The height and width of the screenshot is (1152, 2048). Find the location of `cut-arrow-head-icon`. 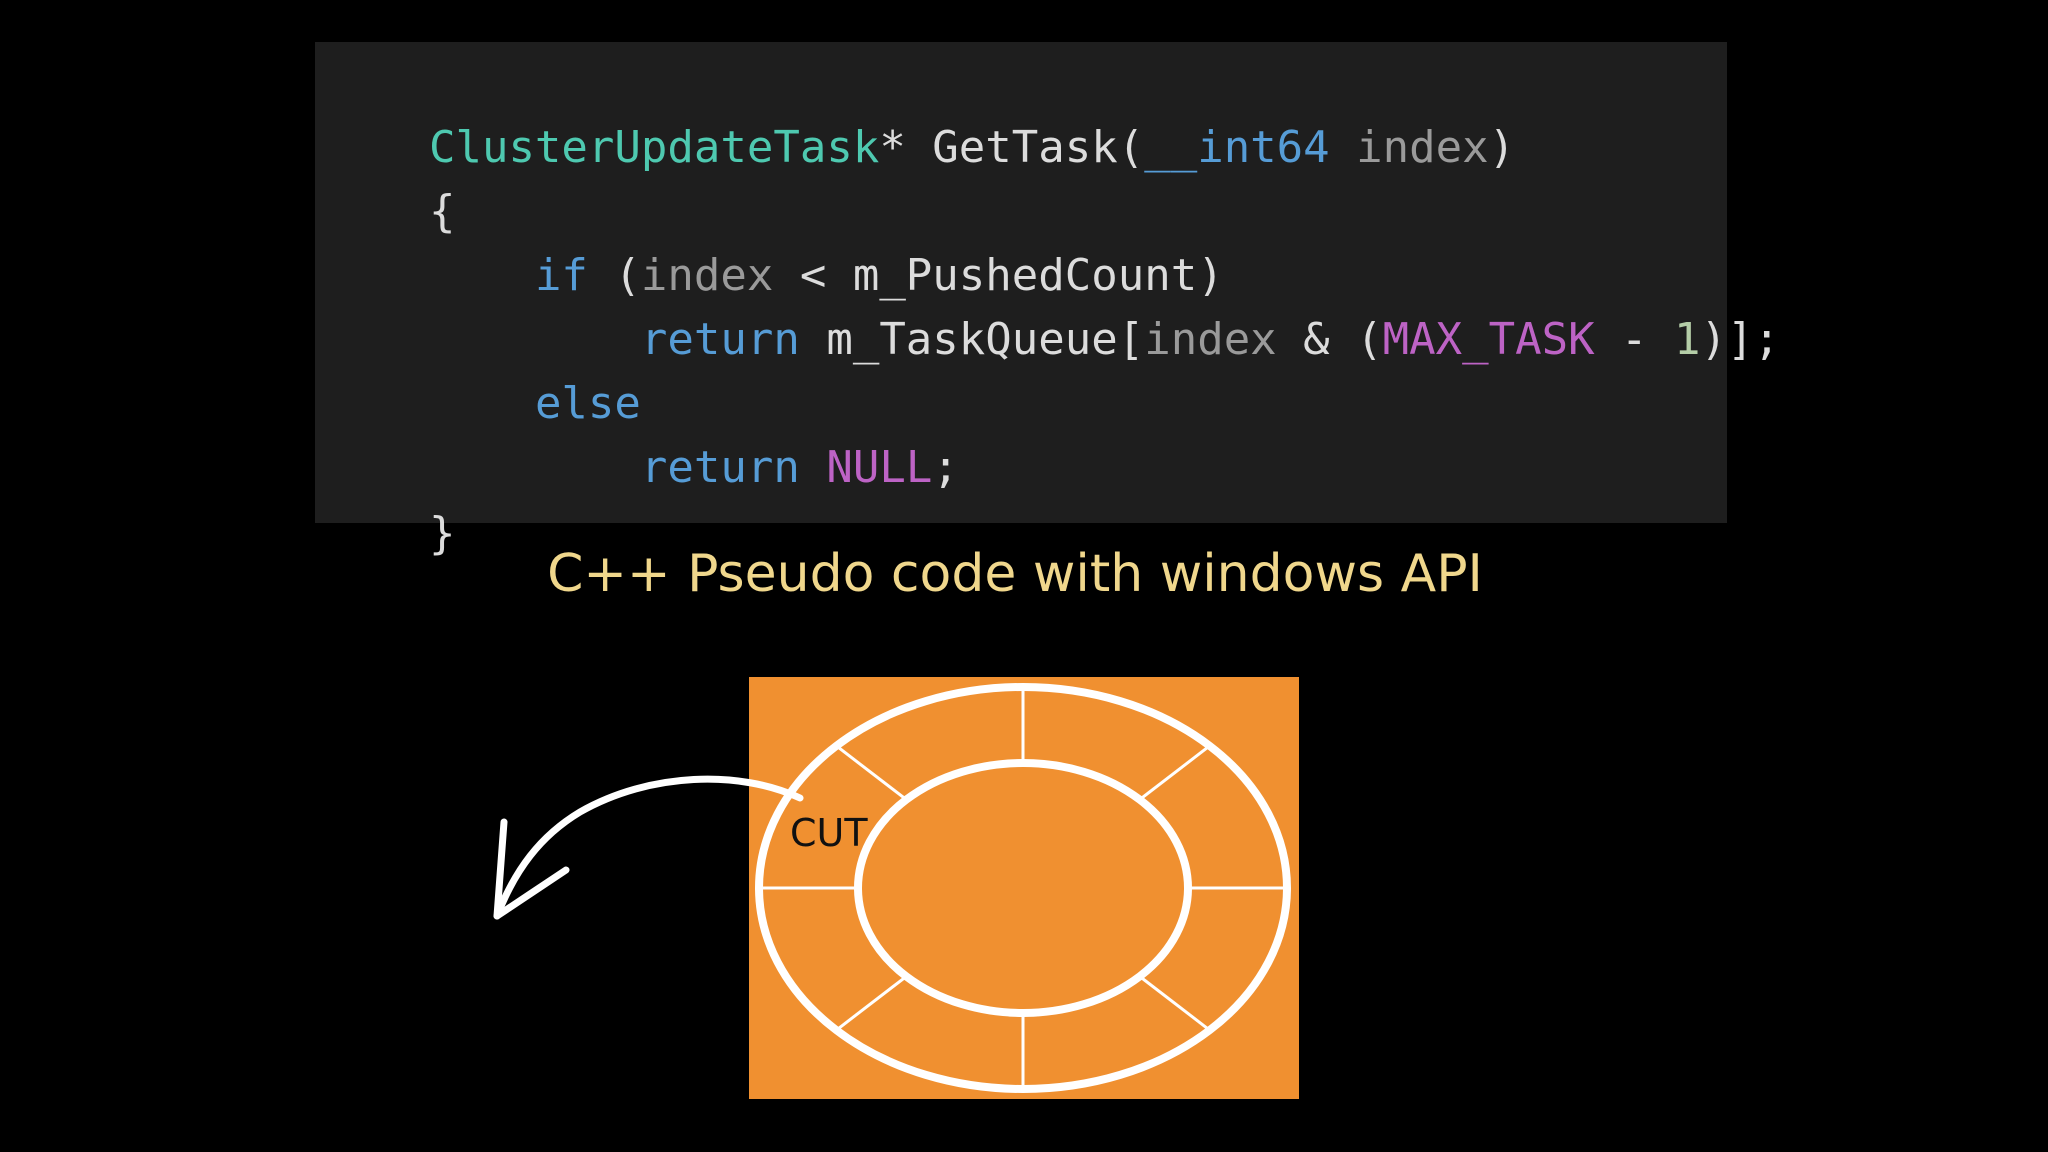

cut-arrow-head-icon is located at coordinates (531, 869).